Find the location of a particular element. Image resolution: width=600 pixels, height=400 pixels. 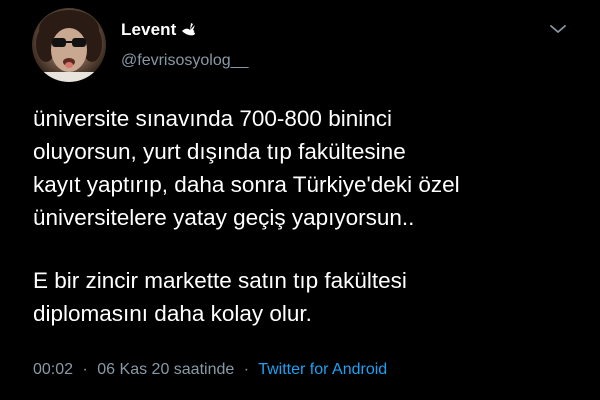

chevron-down-icon is located at coordinates (558, 29).